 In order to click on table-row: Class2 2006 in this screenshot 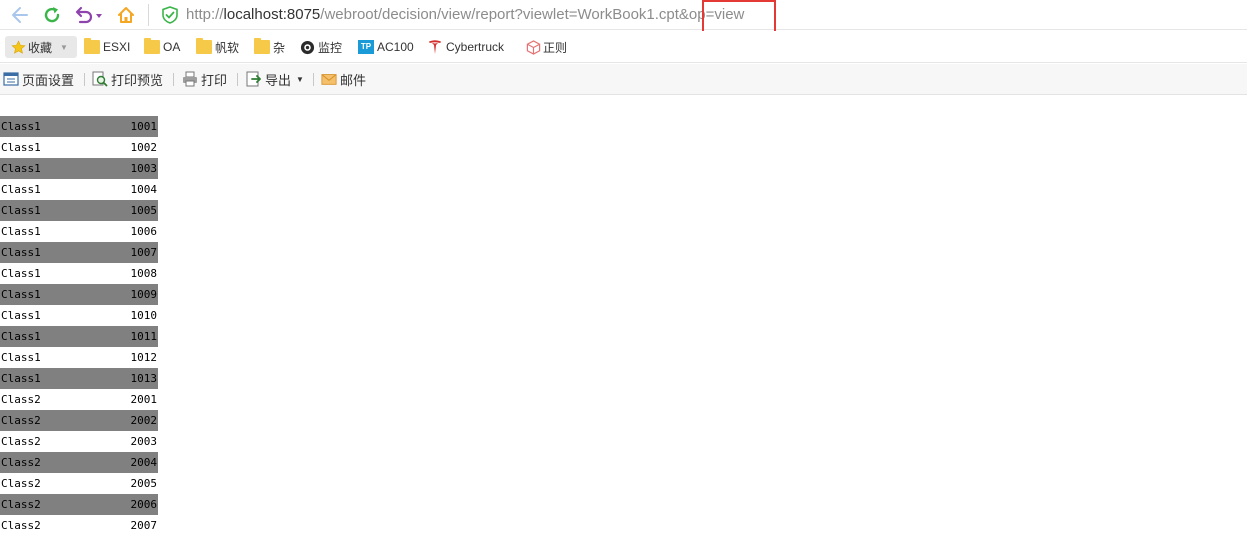, I will do `click(79, 504)`.